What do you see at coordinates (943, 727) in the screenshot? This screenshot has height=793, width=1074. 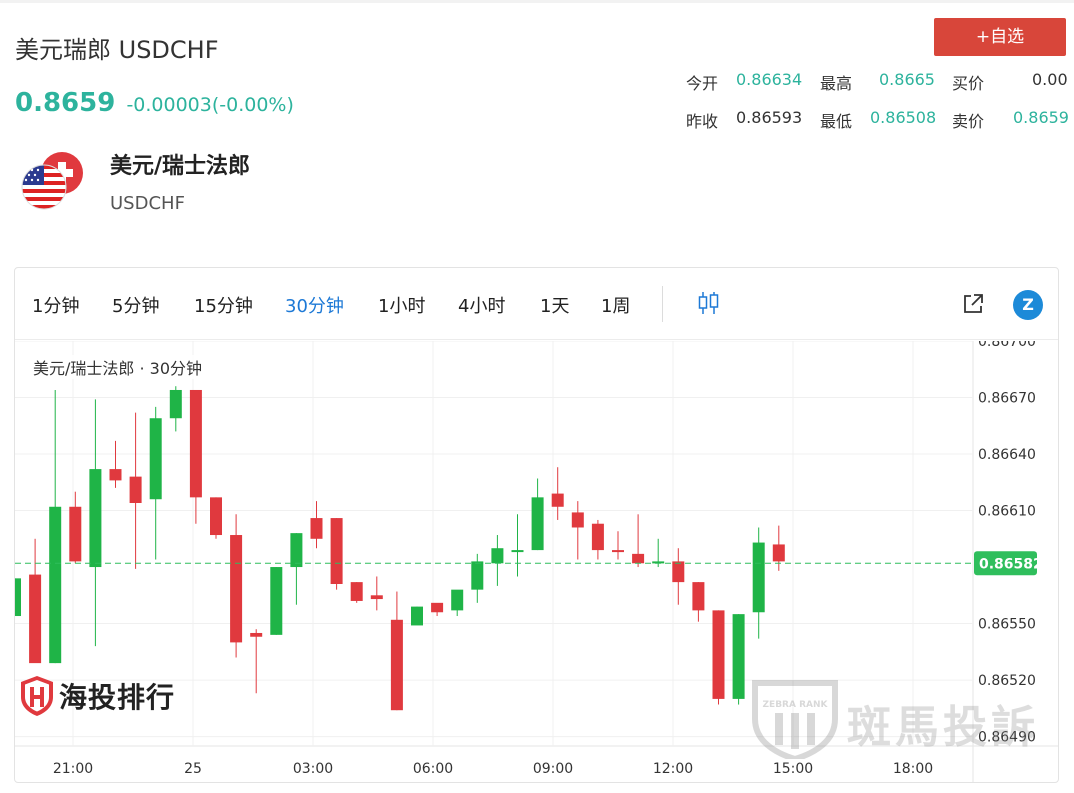 I see `watermark-zebra-text: 斑馬投訴` at bounding box center [943, 727].